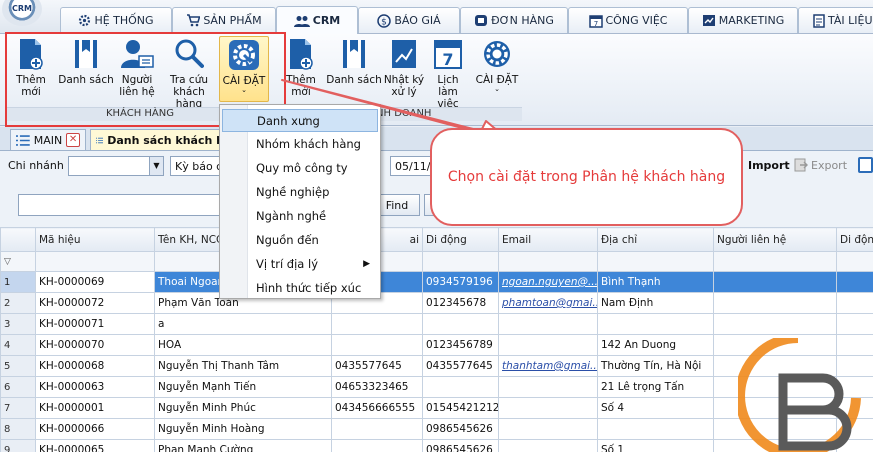  What do you see at coordinates (514, 20) in the screenshot?
I see `tab-don-hang: ĐƠN HÀNG` at bounding box center [514, 20].